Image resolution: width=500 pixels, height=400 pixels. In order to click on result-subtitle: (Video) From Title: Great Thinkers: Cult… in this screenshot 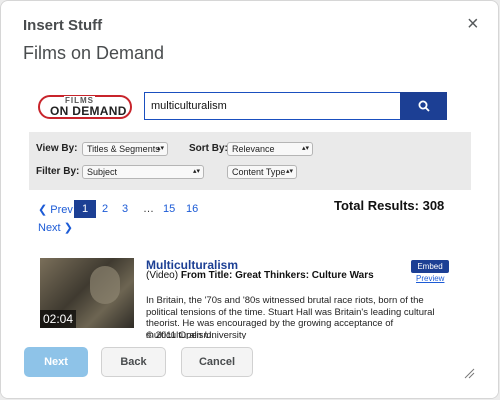, I will do `click(261, 276)`.